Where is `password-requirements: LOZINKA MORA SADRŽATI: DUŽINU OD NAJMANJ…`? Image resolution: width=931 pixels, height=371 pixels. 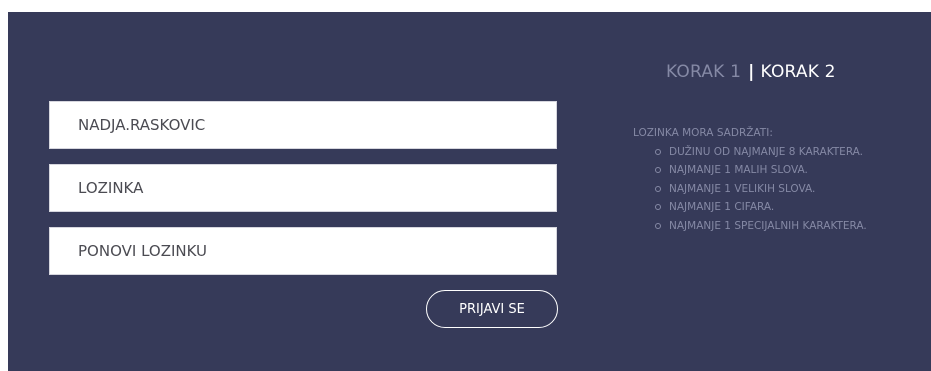
password-requirements: LOZINKA MORA SADRŽATI: DUŽINU OD NAJMANJ… is located at coordinates (750, 179).